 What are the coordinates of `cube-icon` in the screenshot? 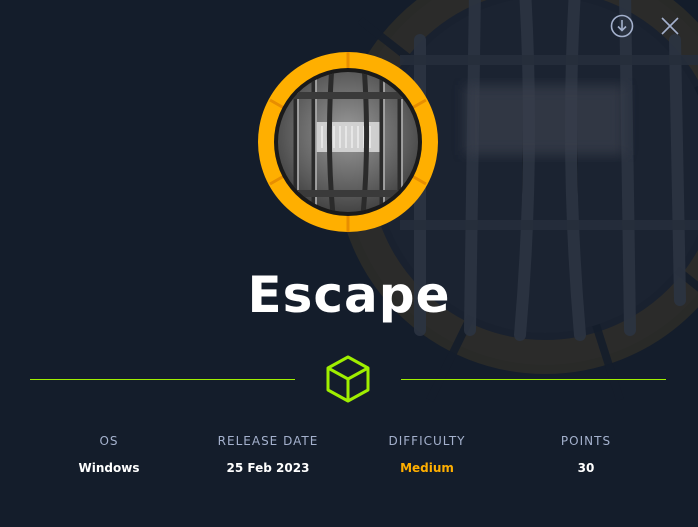 It's located at (348, 379).